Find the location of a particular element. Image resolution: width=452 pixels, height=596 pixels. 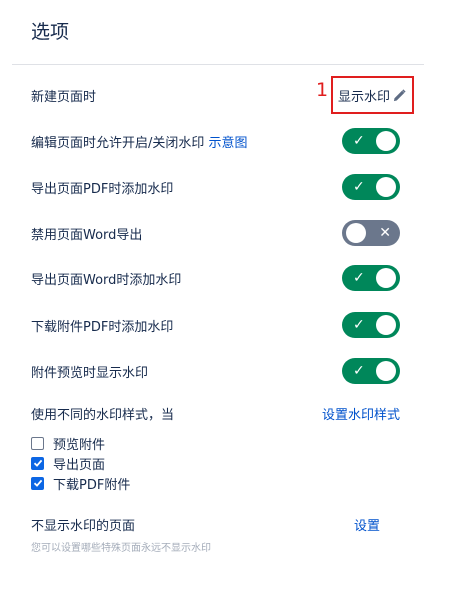

disable-word-label: 禁用页面Word导出 is located at coordinates (87, 235).